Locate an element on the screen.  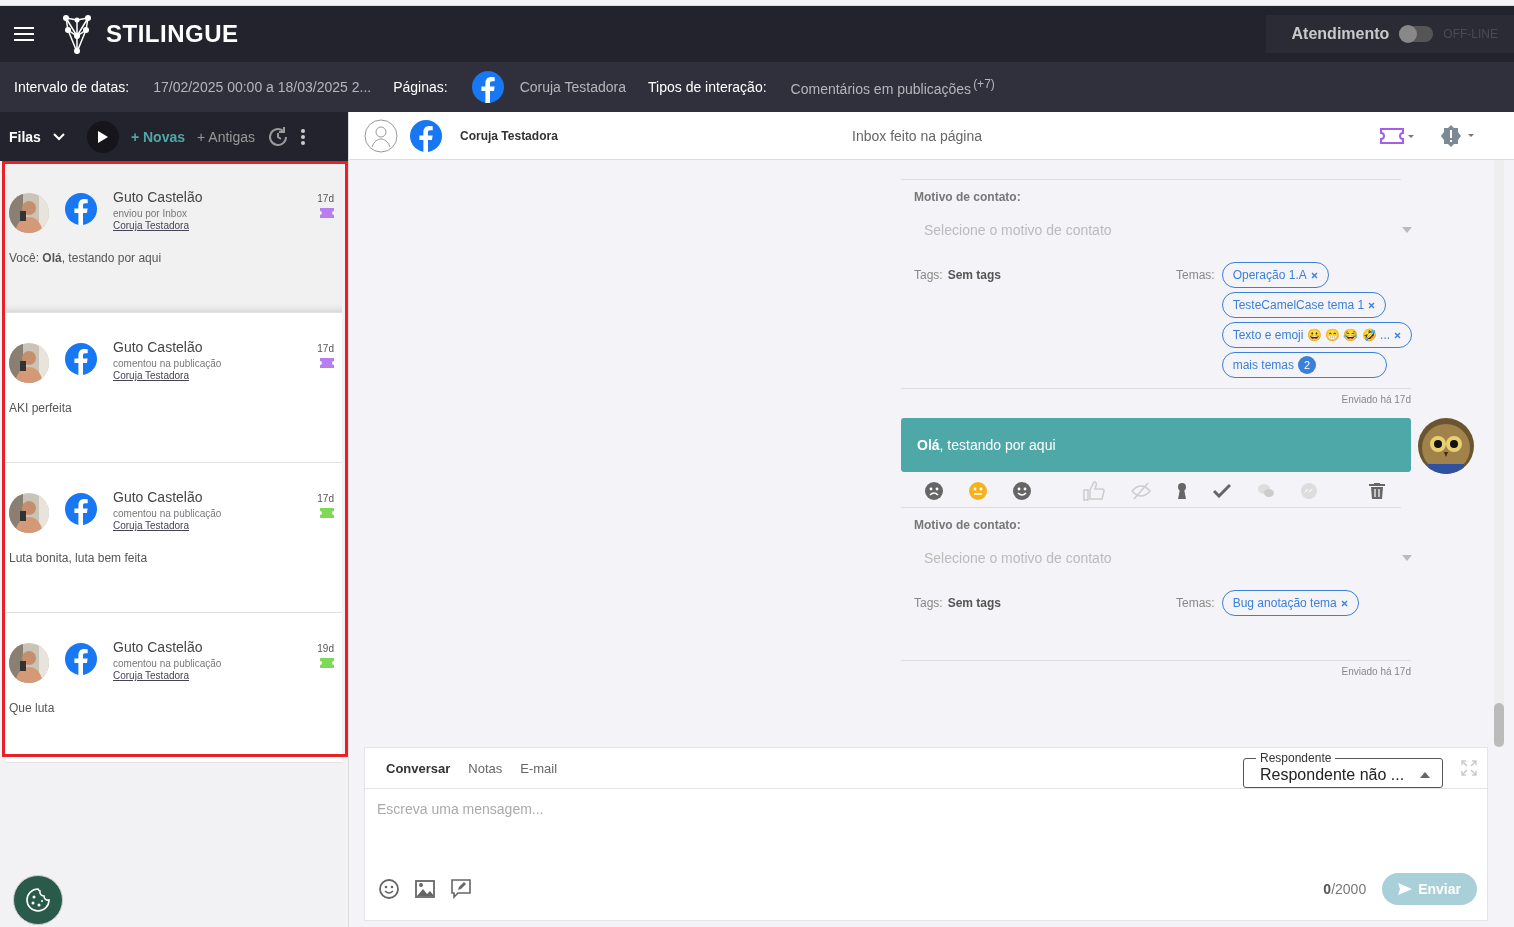
count-badge: 2 is located at coordinates (1307, 365).